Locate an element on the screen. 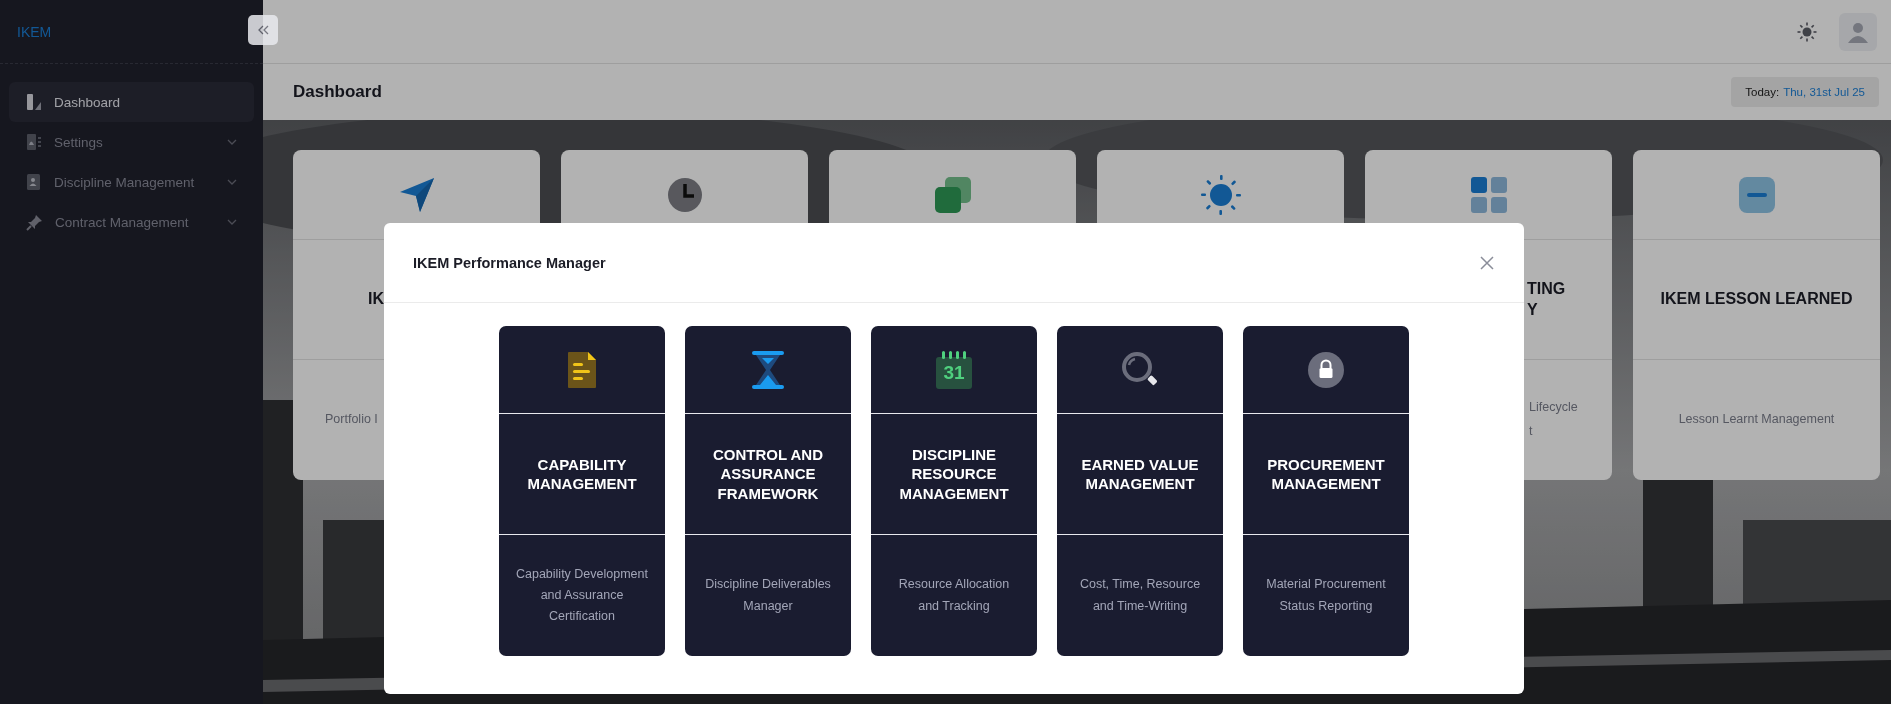  app-card-title: TING Y is located at coordinates (1547, 299).